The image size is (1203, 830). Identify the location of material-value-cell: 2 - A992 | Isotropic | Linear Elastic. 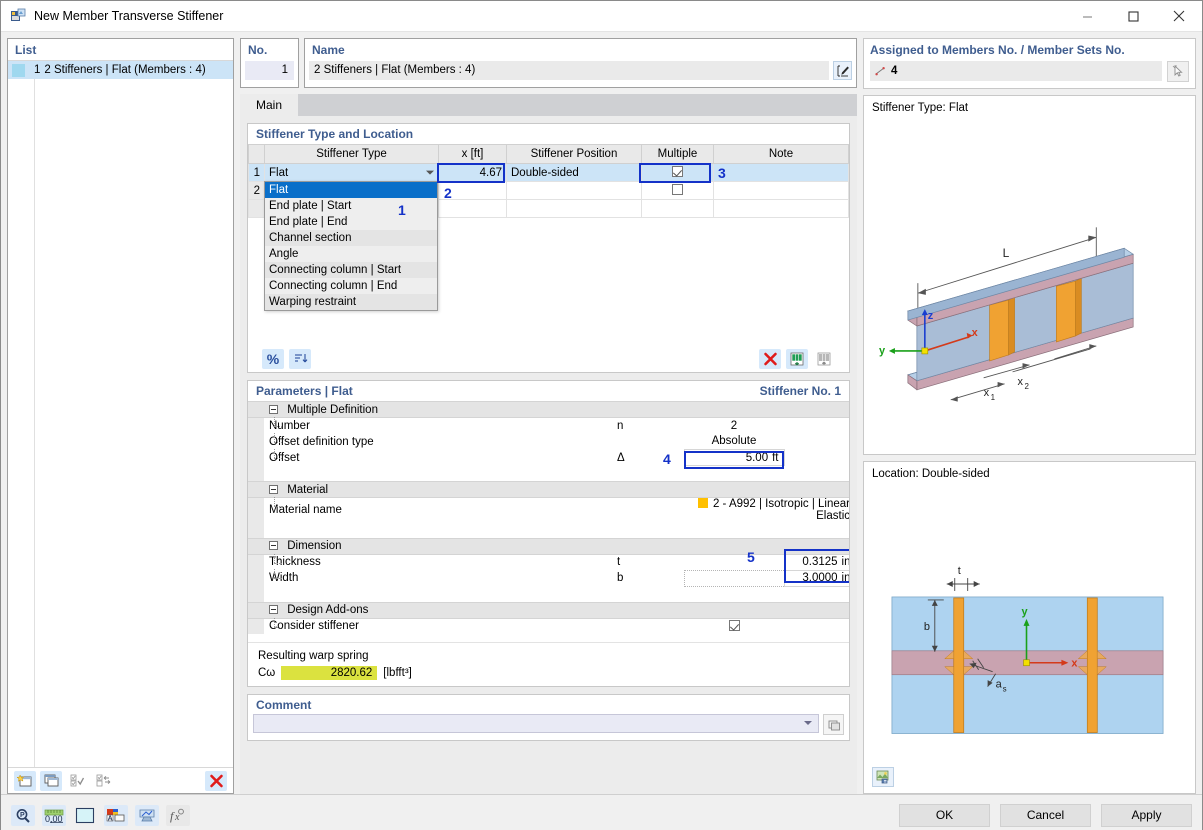
(766, 509).